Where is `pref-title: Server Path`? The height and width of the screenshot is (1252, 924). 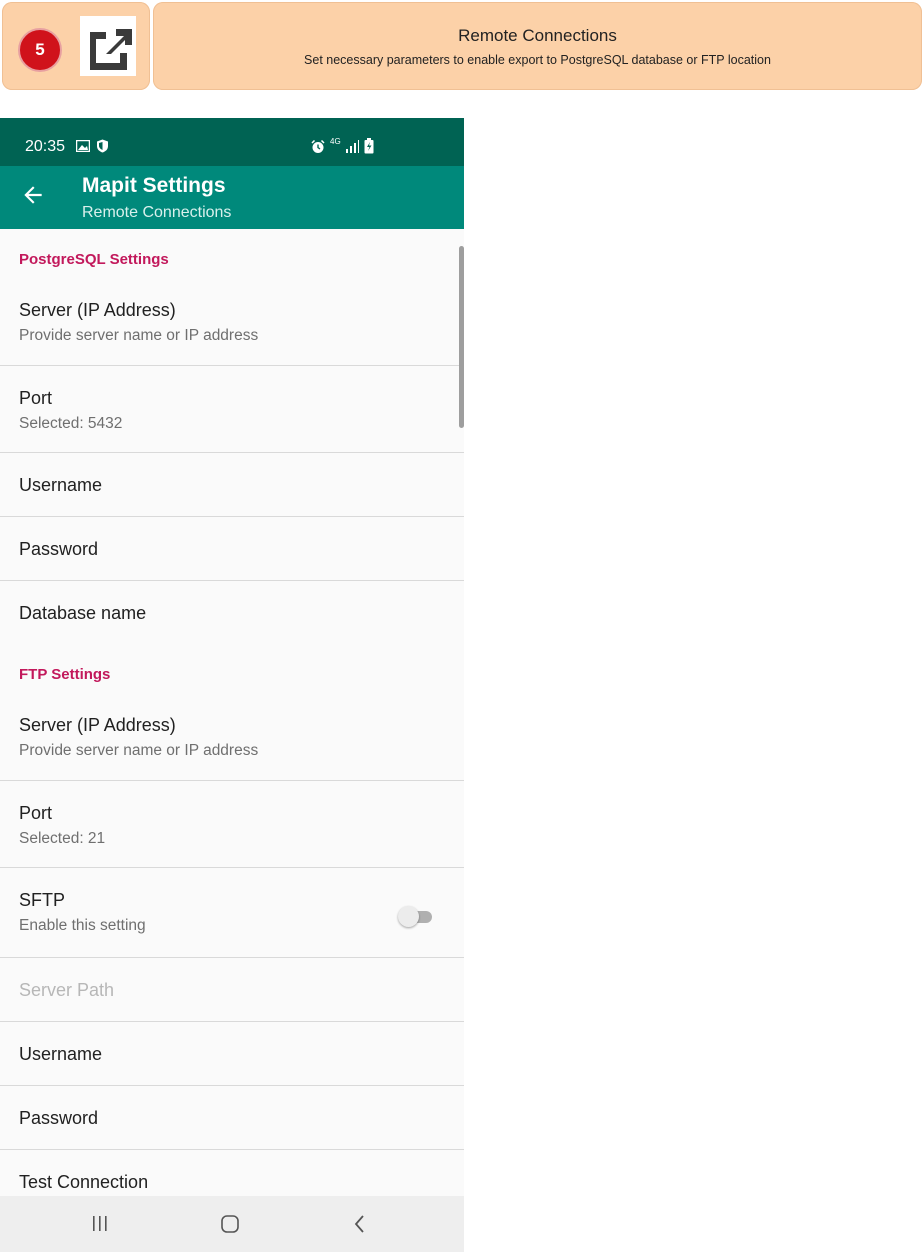
pref-title: Server Path is located at coordinates (67, 990).